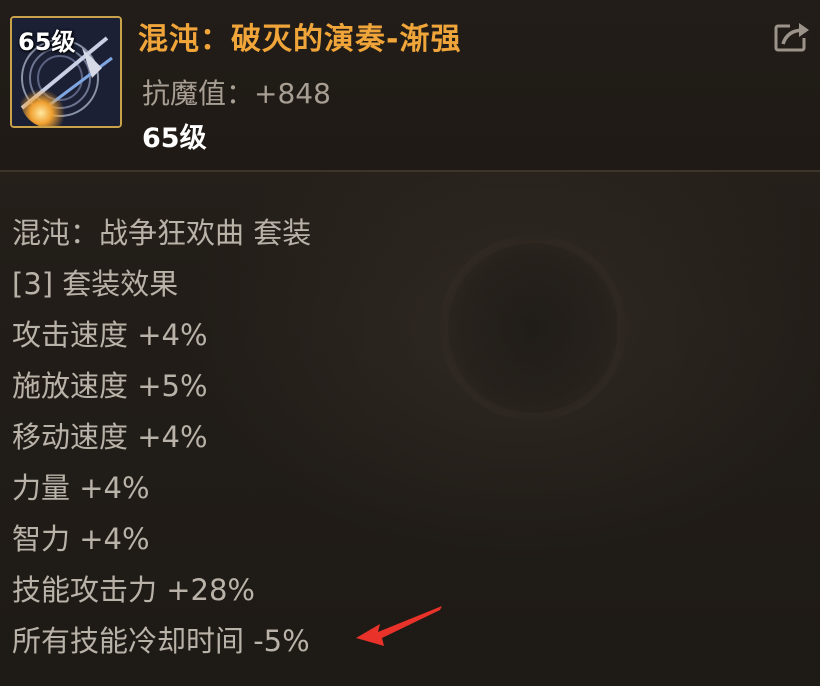 The height and width of the screenshot is (686, 820). Describe the element at coordinates (399, 626) in the screenshot. I see `red-arrow-icon` at that location.